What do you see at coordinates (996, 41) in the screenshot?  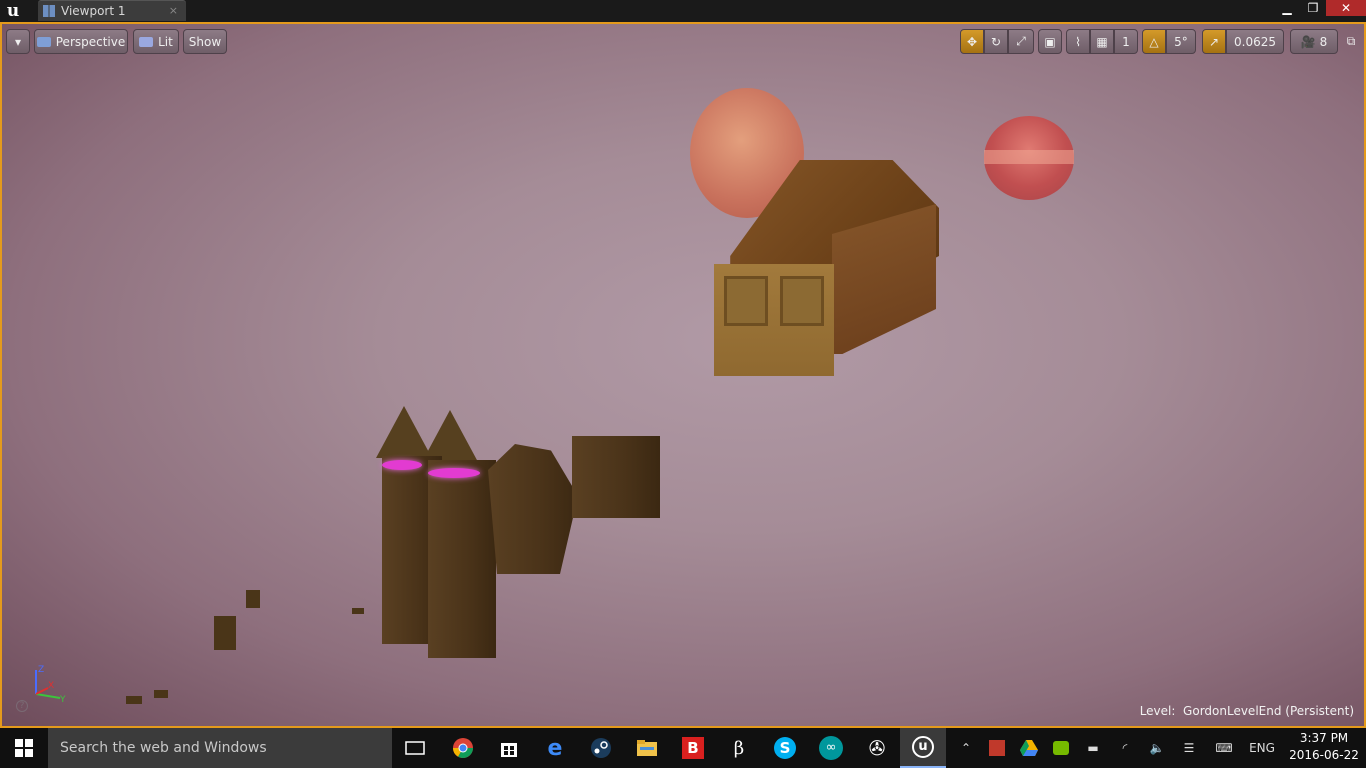 I see `rotate-tool-icon: ↻` at bounding box center [996, 41].